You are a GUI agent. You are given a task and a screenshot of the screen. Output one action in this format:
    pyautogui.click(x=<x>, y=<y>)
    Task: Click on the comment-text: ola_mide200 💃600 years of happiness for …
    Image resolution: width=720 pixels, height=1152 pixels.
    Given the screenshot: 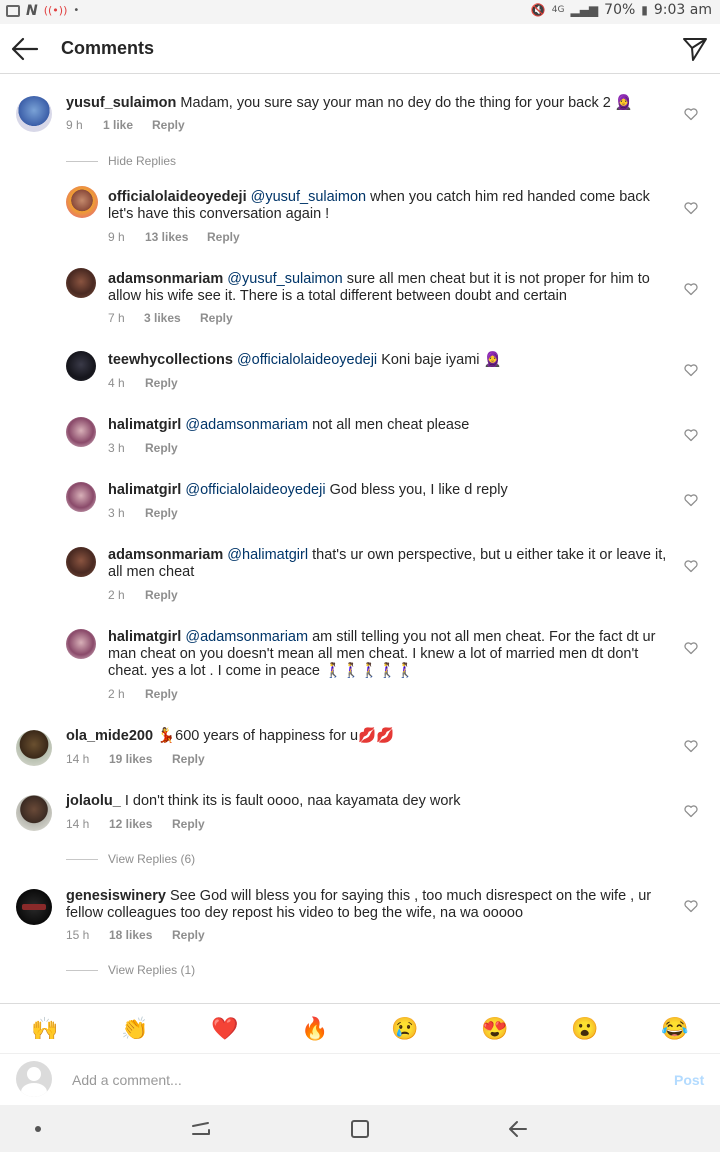 What is the action you would take?
    pyautogui.click(x=366, y=736)
    